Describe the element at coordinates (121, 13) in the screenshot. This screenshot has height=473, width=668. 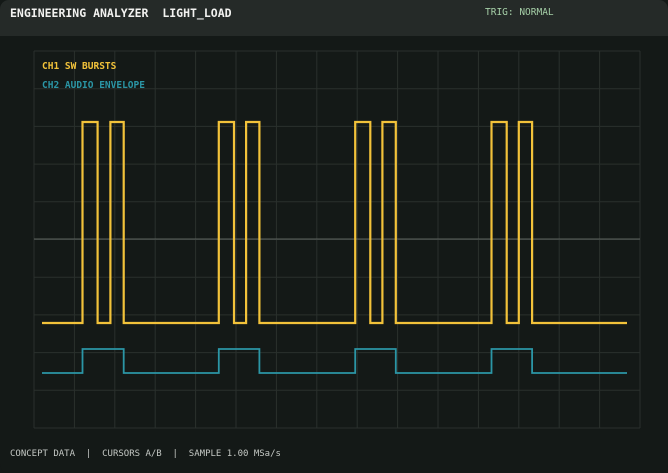
I see `analyzer-title: ENGINEERING ANALYZER LIGHT_LOAD` at that location.